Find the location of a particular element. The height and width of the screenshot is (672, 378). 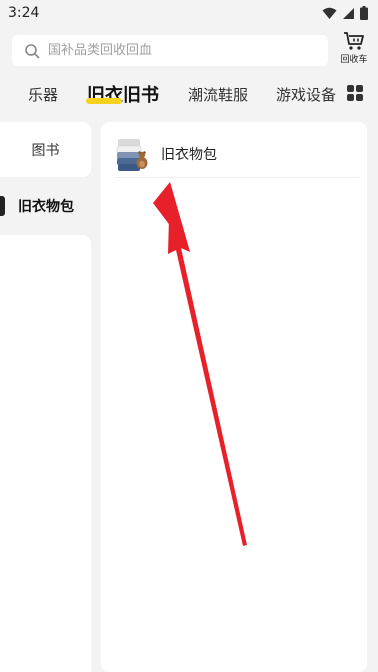

signal-icon is located at coordinates (348, 13).